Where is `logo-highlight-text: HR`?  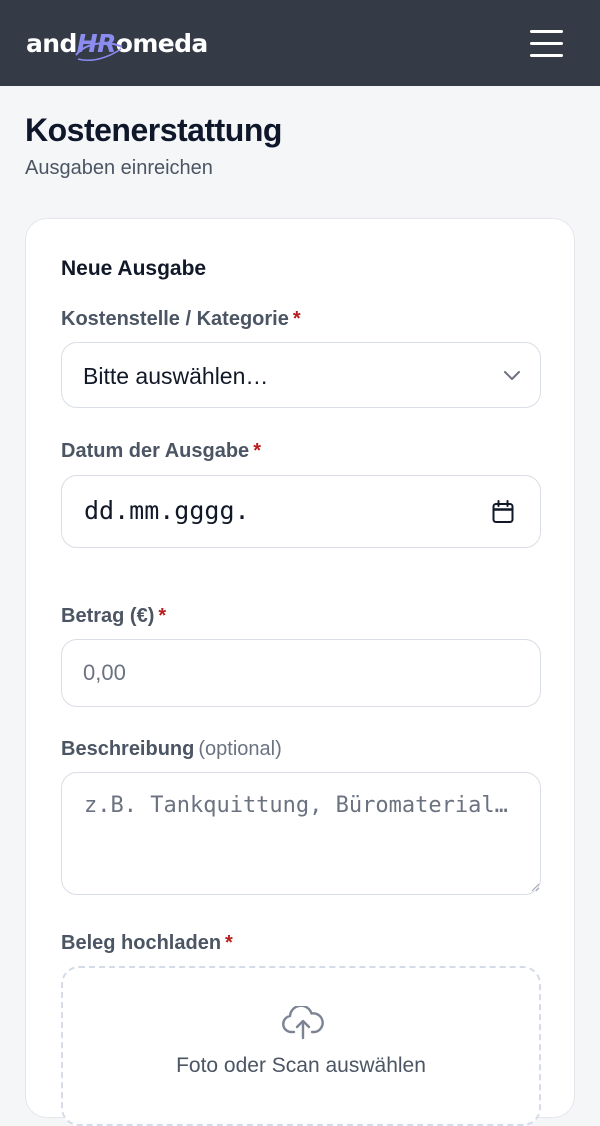
logo-highlight-text: HR is located at coordinates (96, 43).